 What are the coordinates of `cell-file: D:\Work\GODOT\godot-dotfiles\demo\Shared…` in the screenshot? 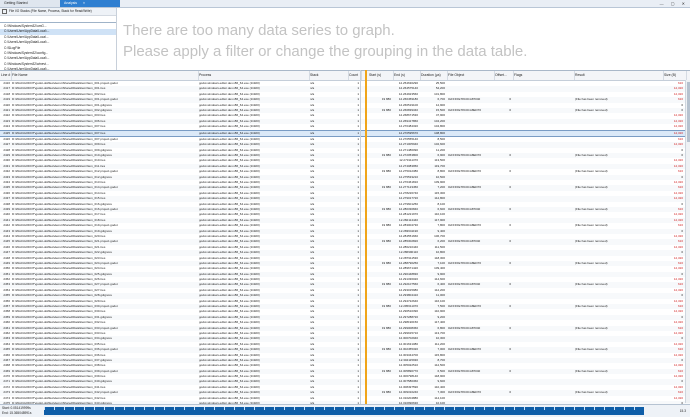 It's located at (59, 132).